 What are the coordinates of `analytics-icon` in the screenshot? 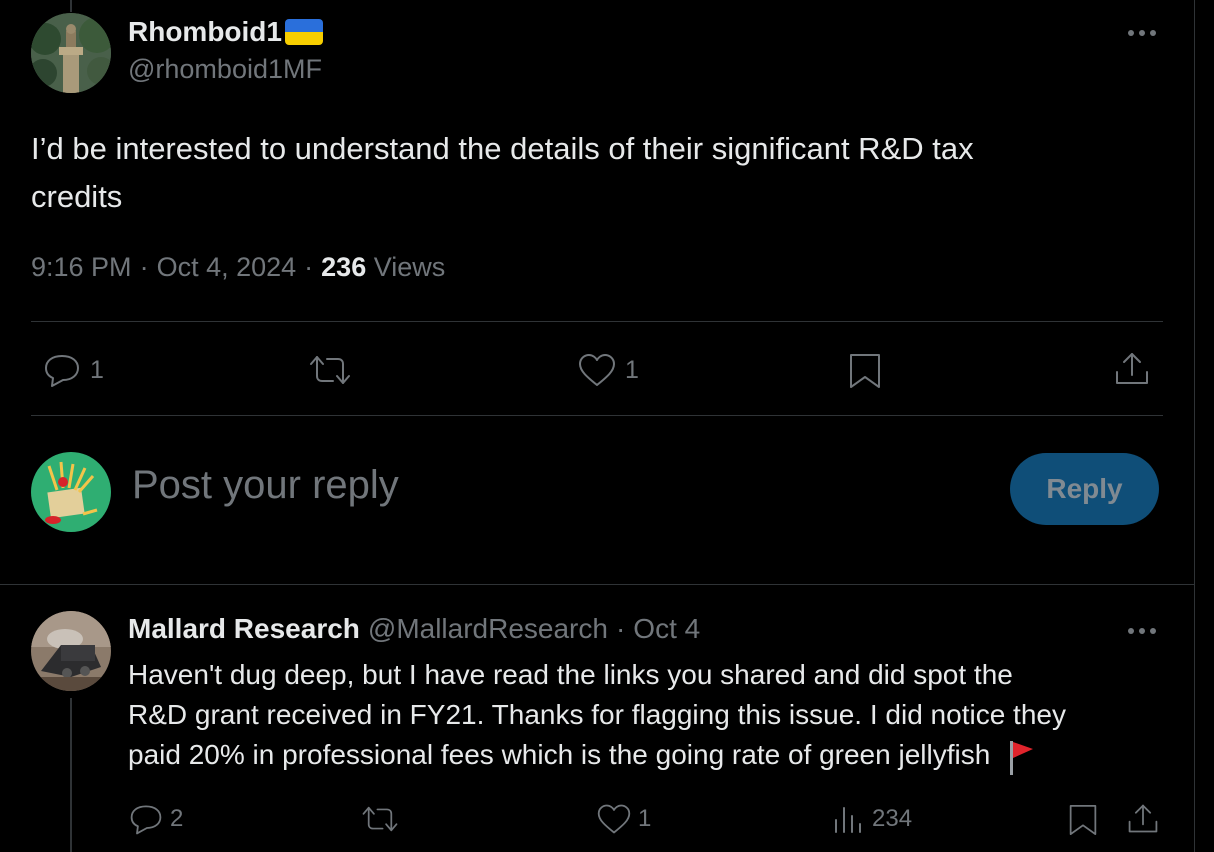 It's located at (848, 820).